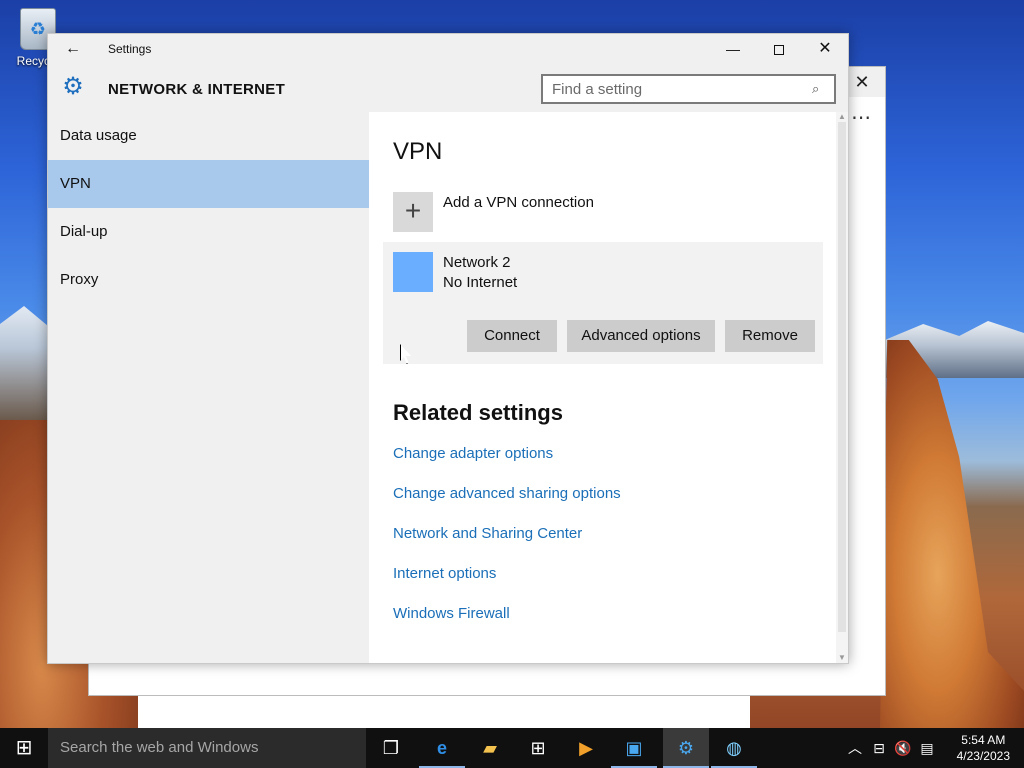  Describe the element at coordinates (448, 49) in the screenshot. I see `title-bar: ← Settings — ✕` at that location.